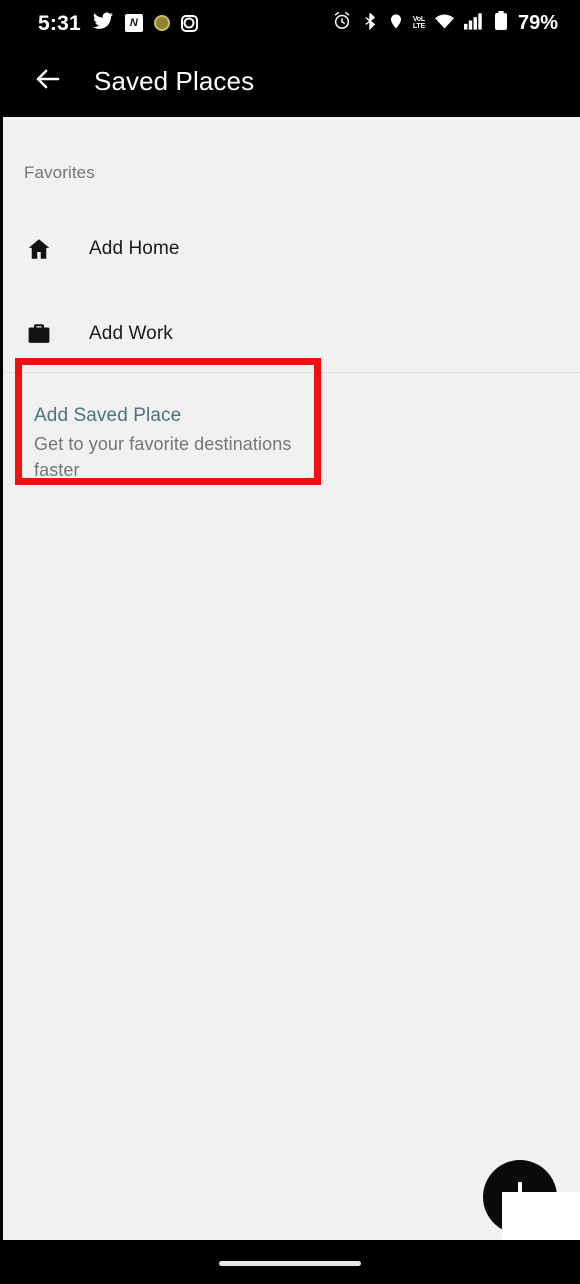  I want to click on status-bar-left: 5:31 N, so click(118, 23).